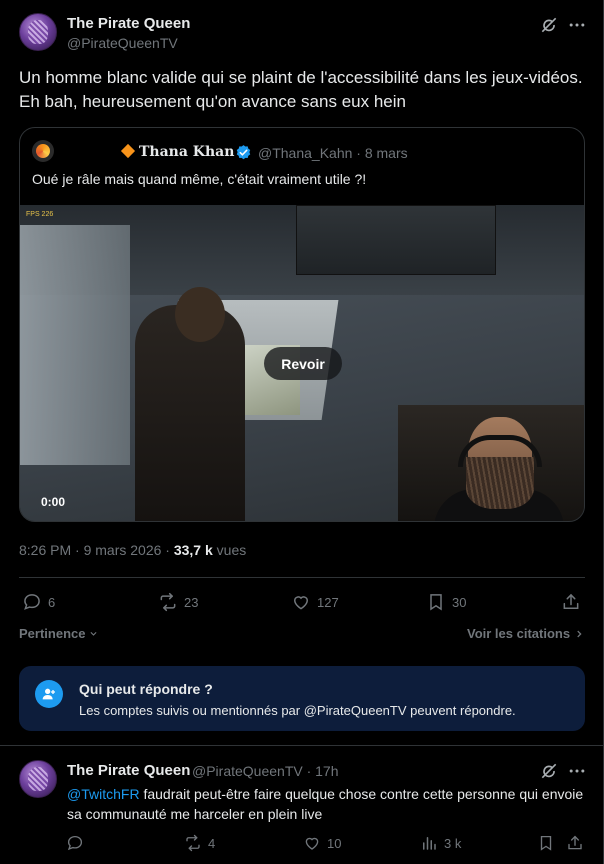 The image size is (604, 864). What do you see at coordinates (191, 602) in the screenshot?
I see `repost-count: 23` at bounding box center [191, 602].